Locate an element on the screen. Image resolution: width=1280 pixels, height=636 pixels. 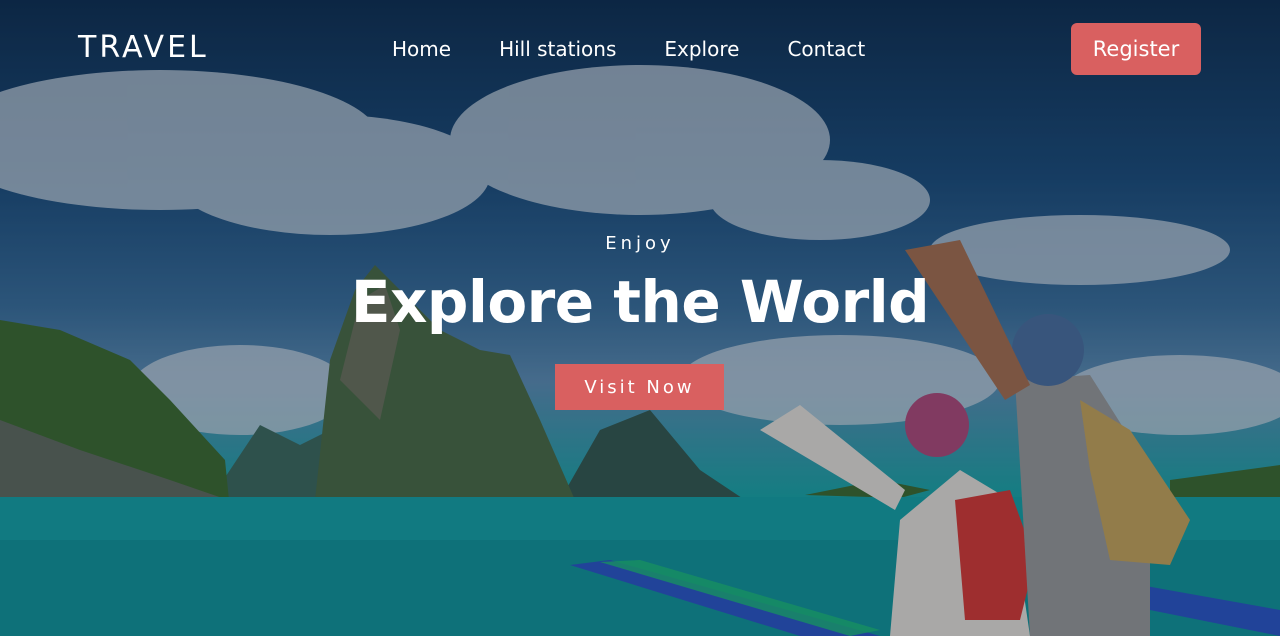
brand-logo: TRAVEL is located at coordinates (143, 47).